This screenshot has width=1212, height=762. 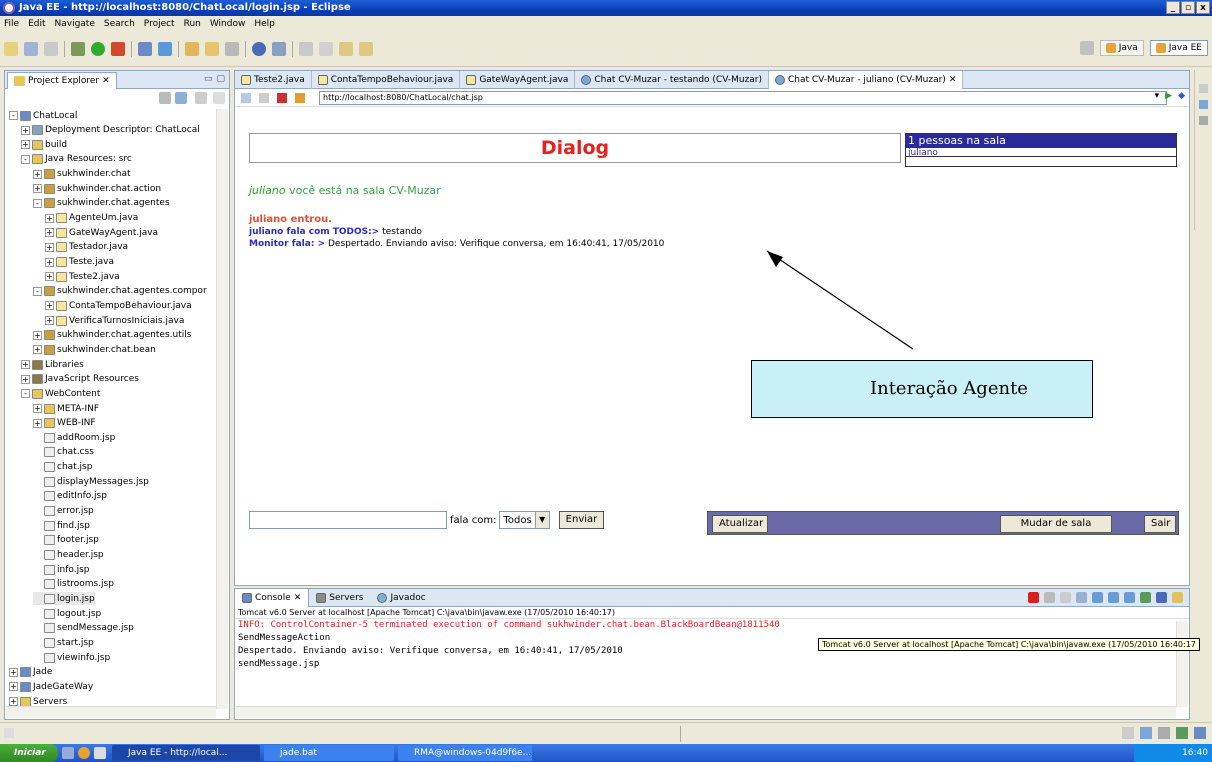 I want to click on debug-icon, so click(x=78, y=49).